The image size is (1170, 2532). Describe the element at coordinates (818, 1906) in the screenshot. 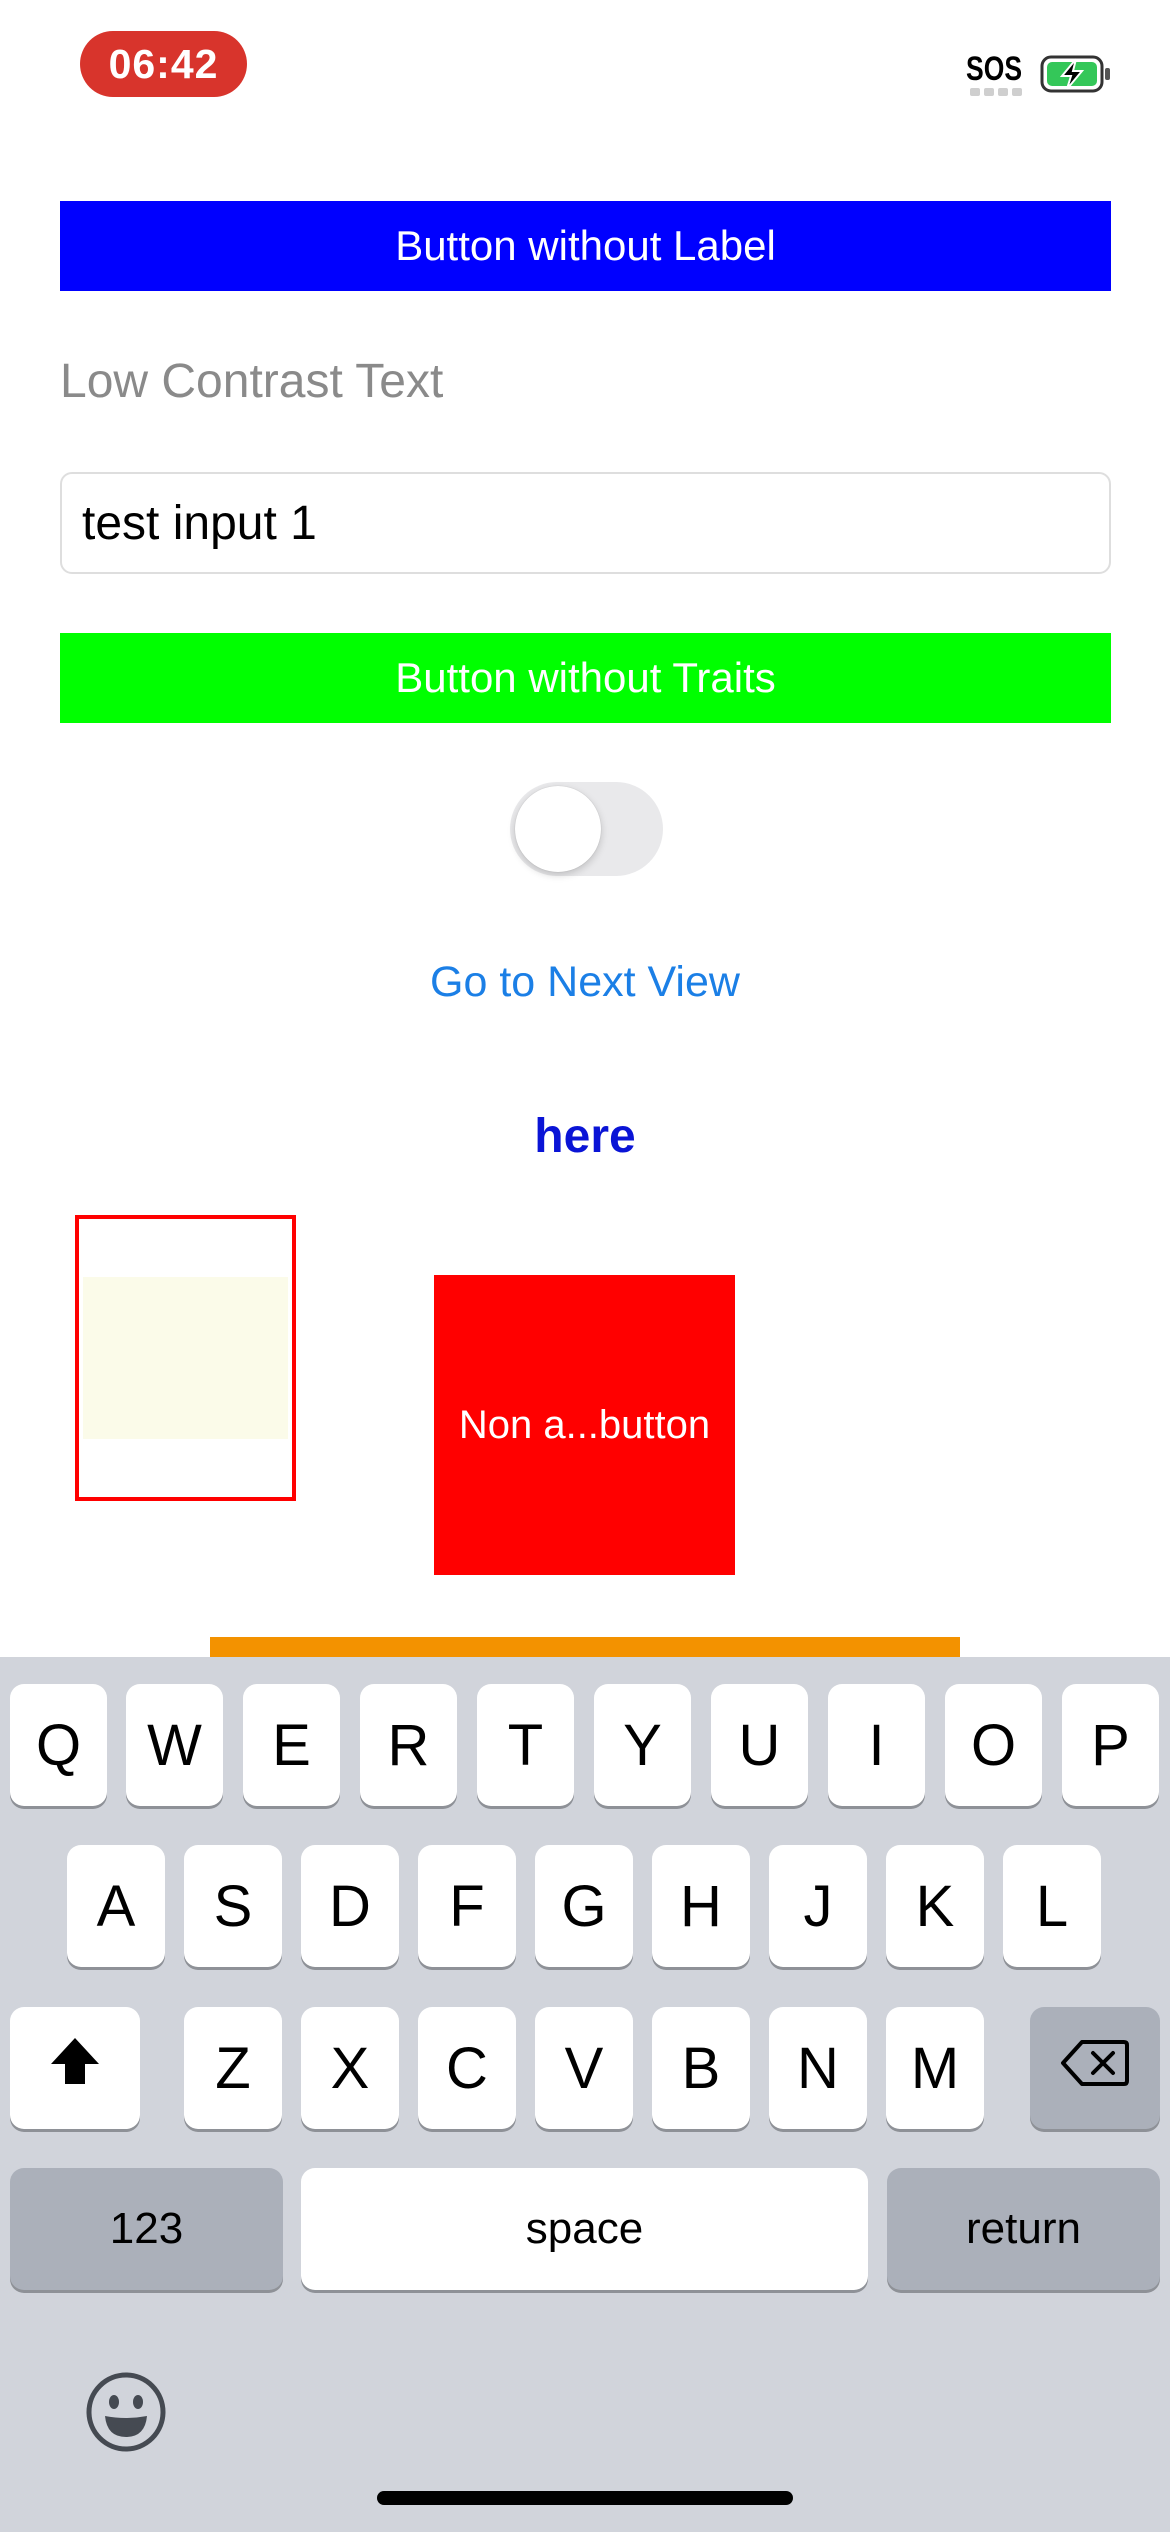

I see `key-j: J` at that location.